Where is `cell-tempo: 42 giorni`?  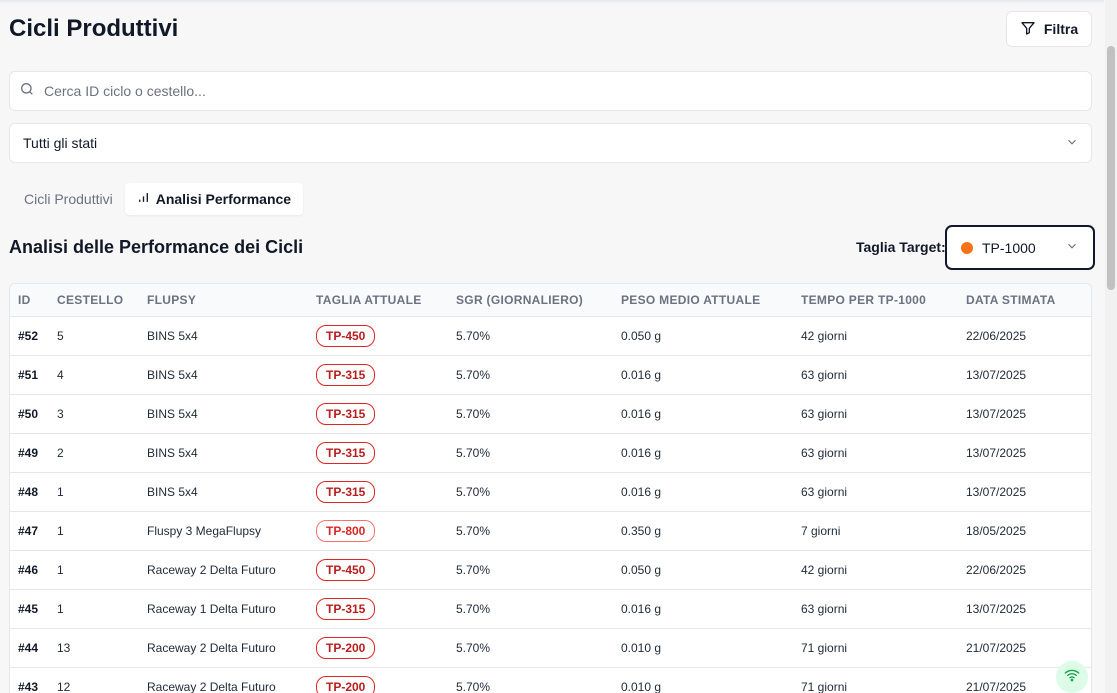 cell-tempo: 42 giorni is located at coordinates (883, 336).